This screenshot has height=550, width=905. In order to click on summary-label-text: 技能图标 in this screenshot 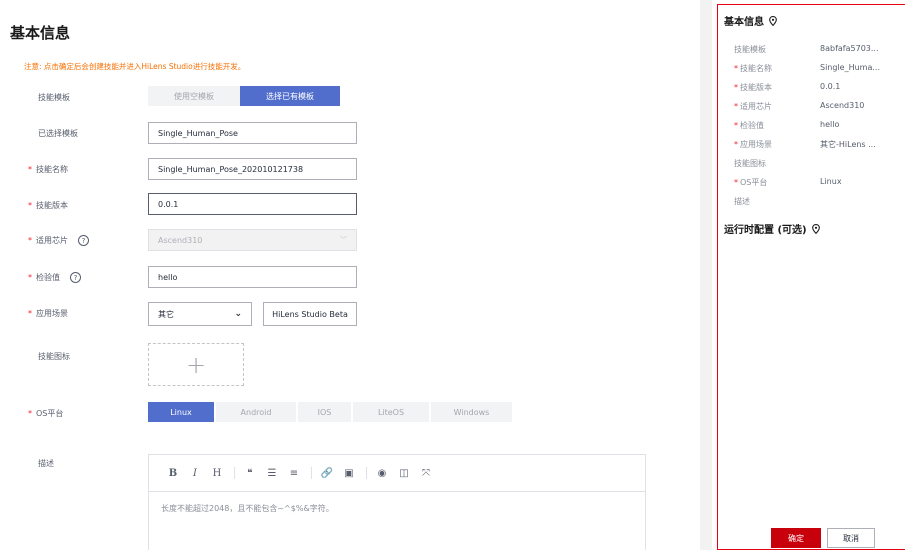, I will do `click(750, 163)`.